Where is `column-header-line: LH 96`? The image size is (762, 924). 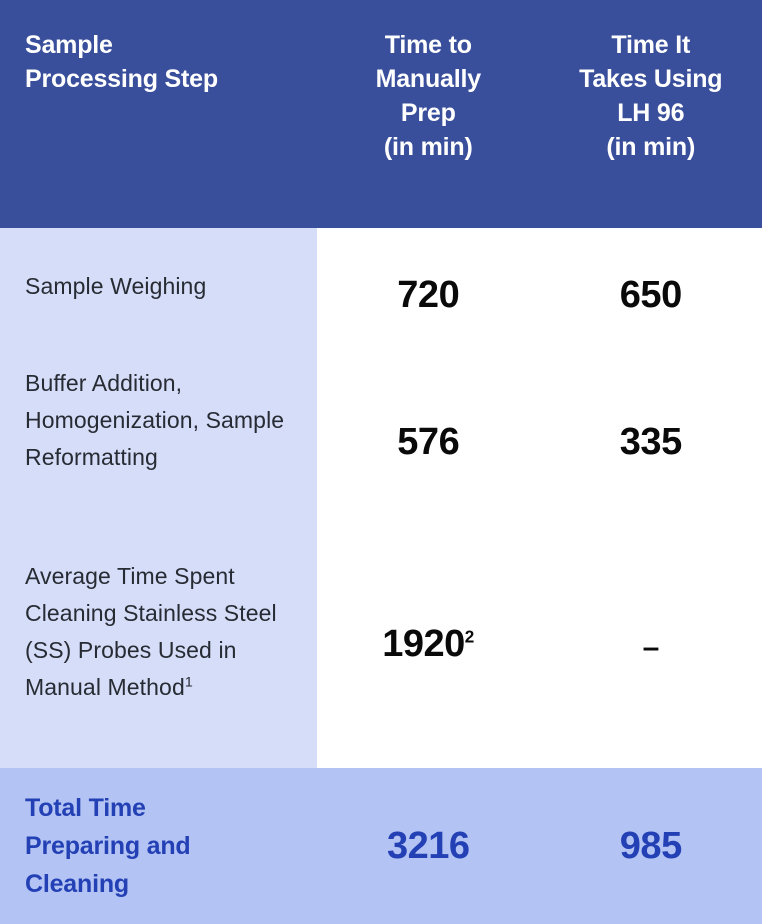
column-header-line: LH 96 is located at coordinates (651, 113).